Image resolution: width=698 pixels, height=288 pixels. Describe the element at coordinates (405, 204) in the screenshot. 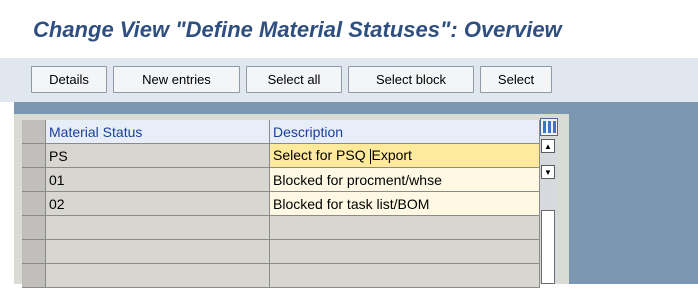

I see `description-cell: Blocked for task list/BOM` at that location.